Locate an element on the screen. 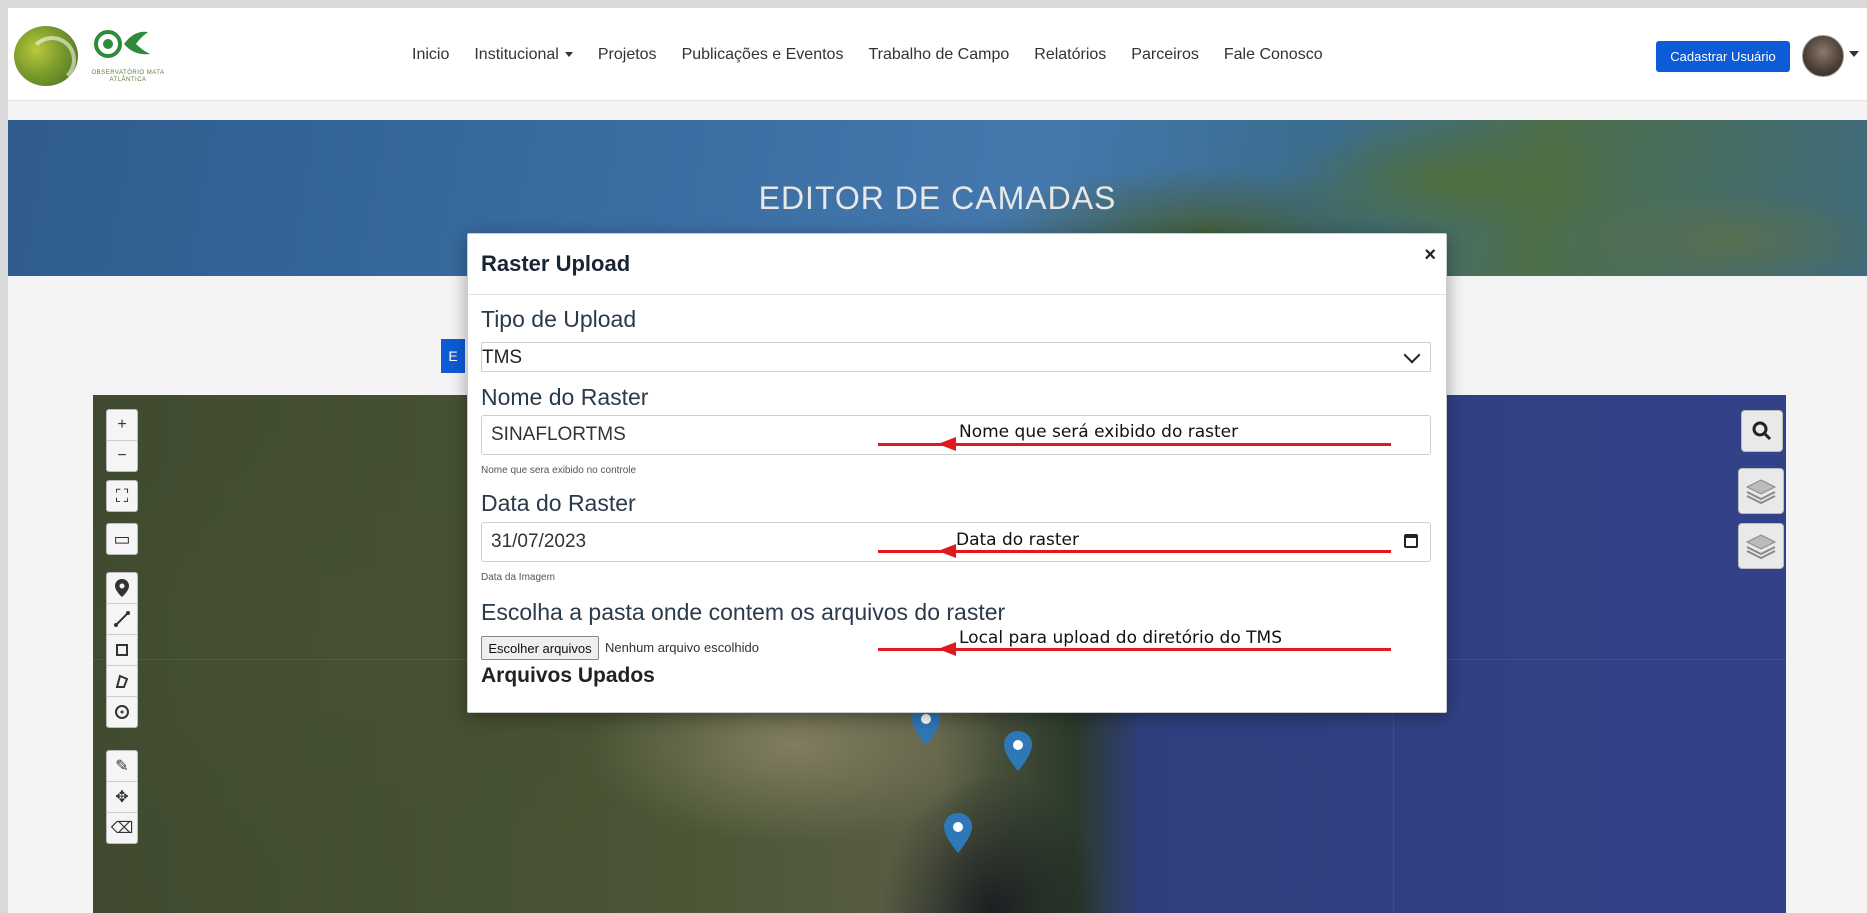 The image size is (1867, 913). page-title: EDITOR DE CAMADAS is located at coordinates (937, 198).